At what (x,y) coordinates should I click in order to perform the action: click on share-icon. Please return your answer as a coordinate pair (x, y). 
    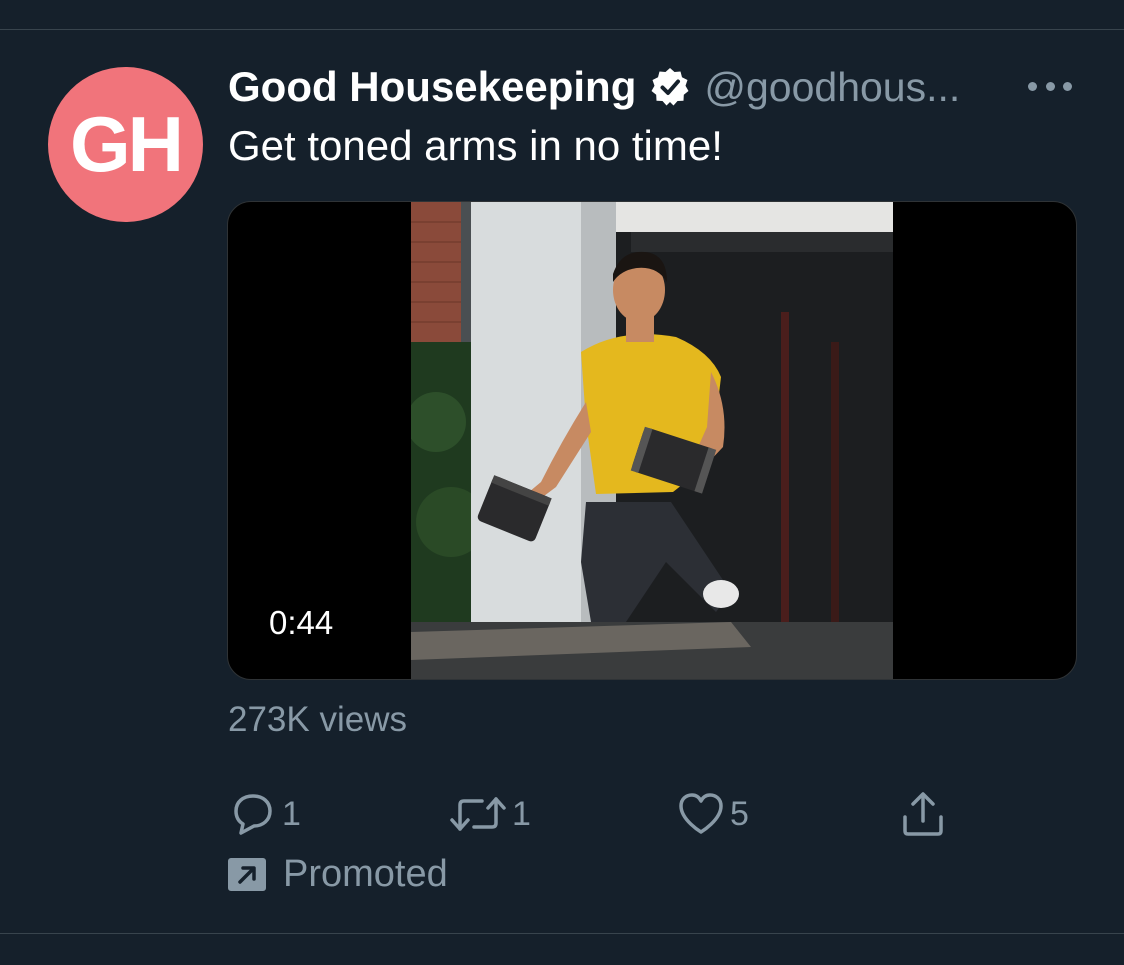
    Looking at the image, I should click on (923, 814).